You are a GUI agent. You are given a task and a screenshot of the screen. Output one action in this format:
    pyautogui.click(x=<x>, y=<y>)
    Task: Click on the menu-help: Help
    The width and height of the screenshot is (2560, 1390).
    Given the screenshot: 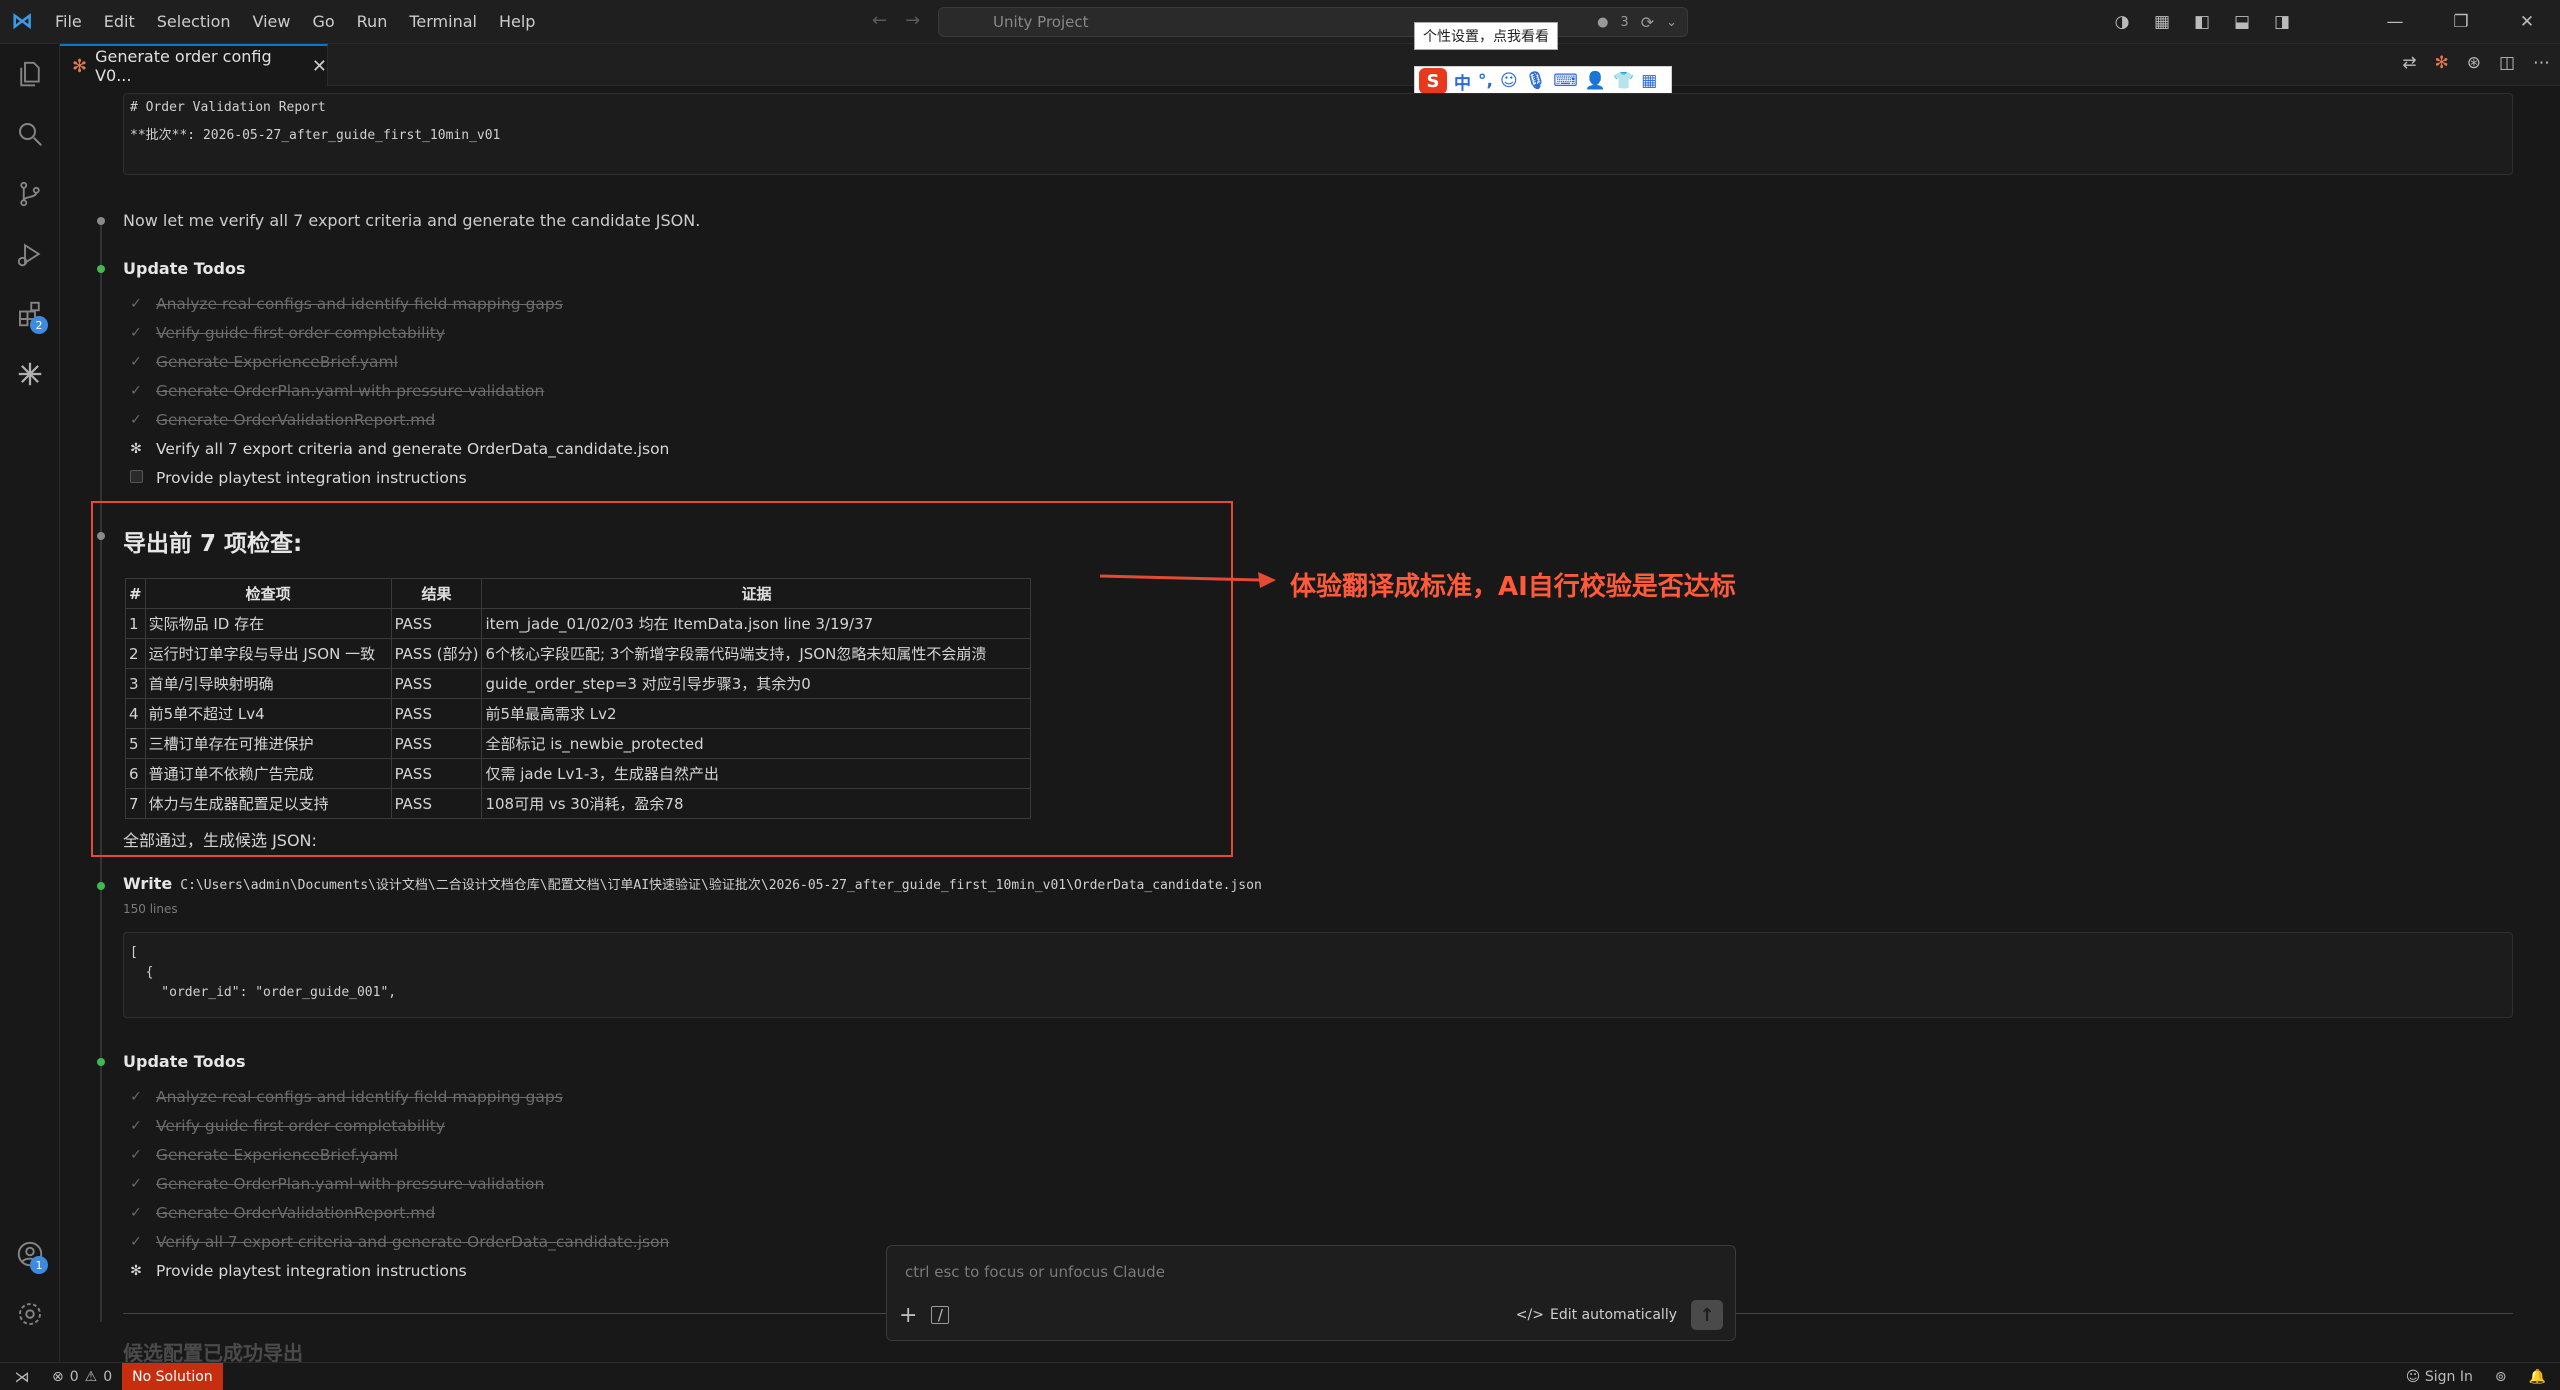 What is the action you would take?
    pyautogui.click(x=517, y=21)
    